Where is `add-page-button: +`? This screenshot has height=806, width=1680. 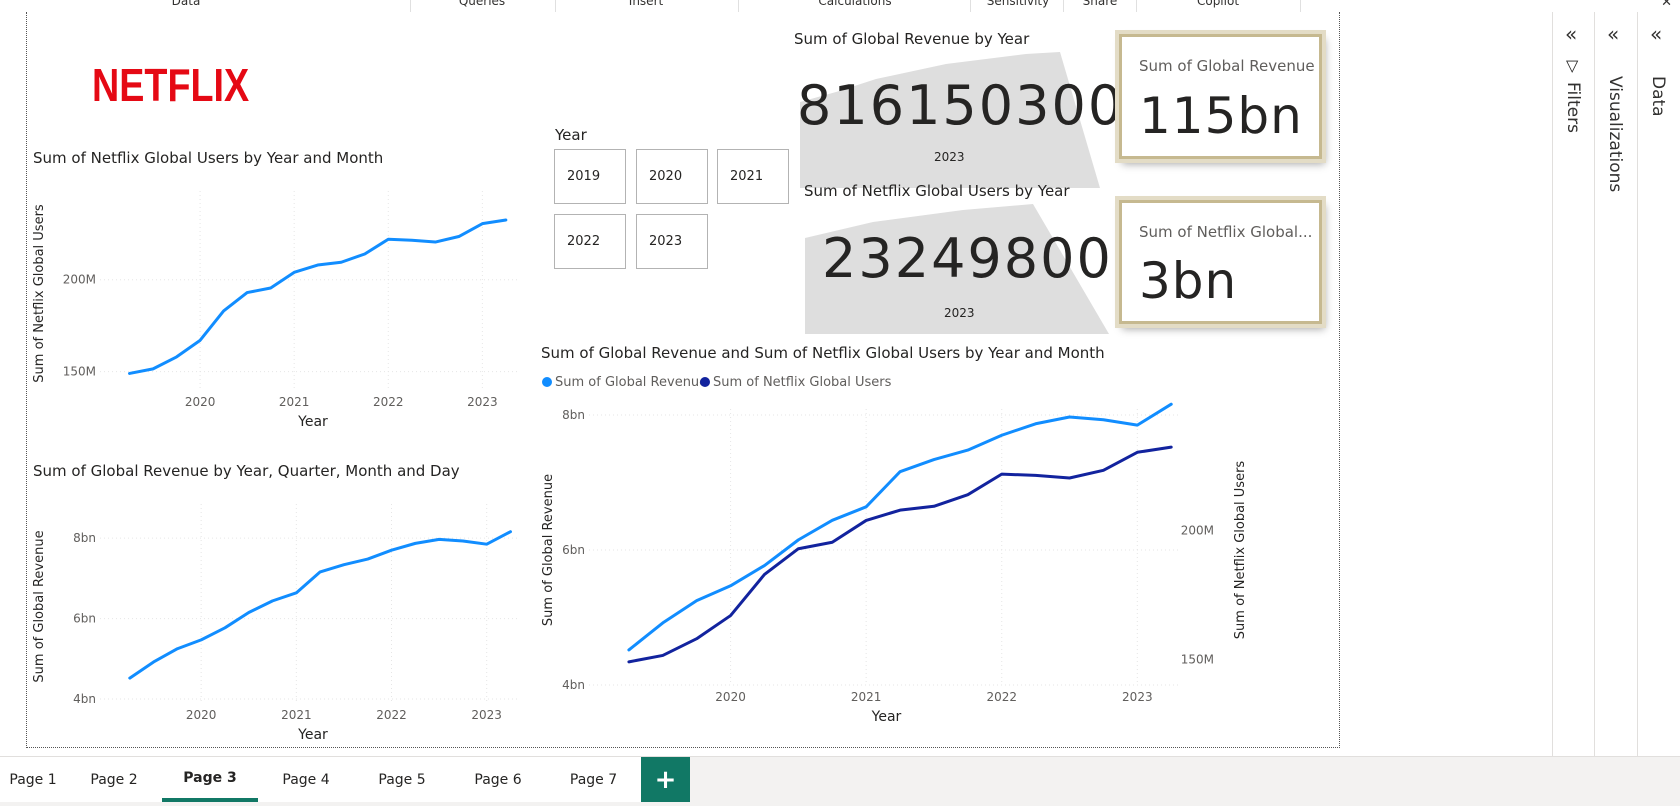 add-page-button: + is located at coordinates (665, 779).